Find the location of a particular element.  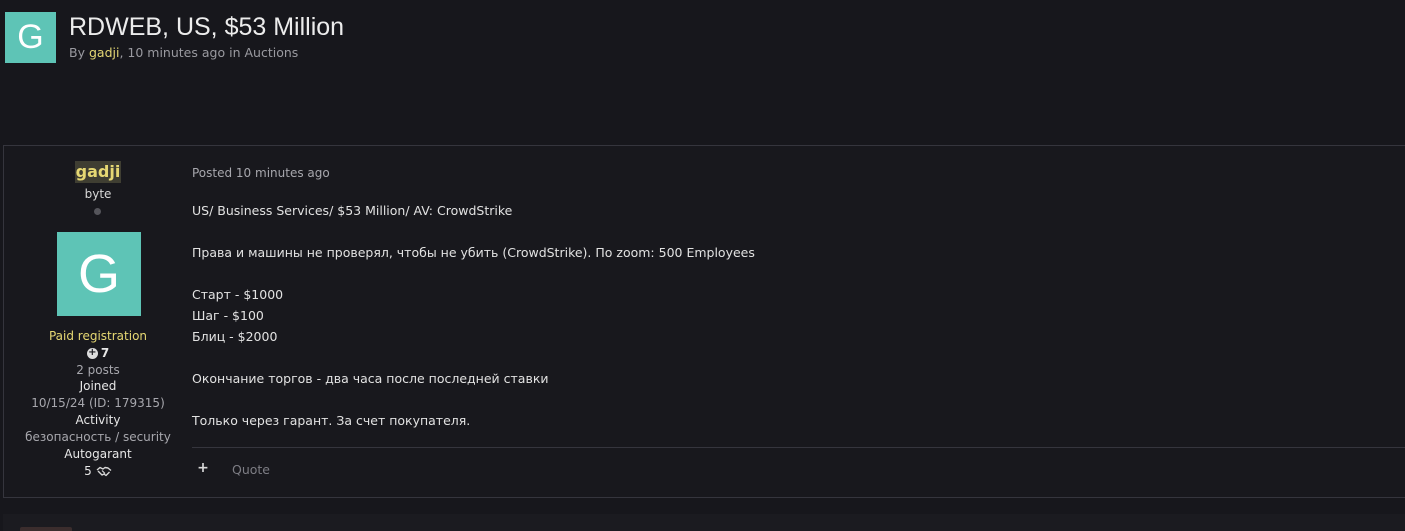

post-line: Блиц - $2000 is located at coordinates (235, 336).